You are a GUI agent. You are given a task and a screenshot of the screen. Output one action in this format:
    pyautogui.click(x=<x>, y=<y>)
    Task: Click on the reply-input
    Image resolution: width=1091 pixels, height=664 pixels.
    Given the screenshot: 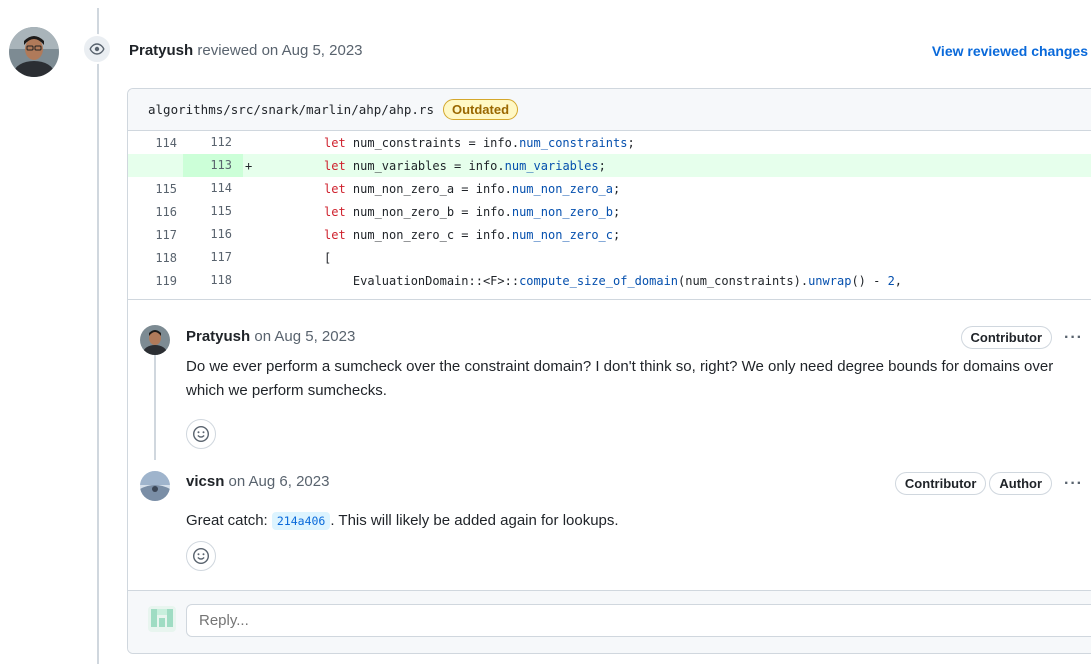 What is the action you would take?
    pyautogui.click(x=638, y=620)
    